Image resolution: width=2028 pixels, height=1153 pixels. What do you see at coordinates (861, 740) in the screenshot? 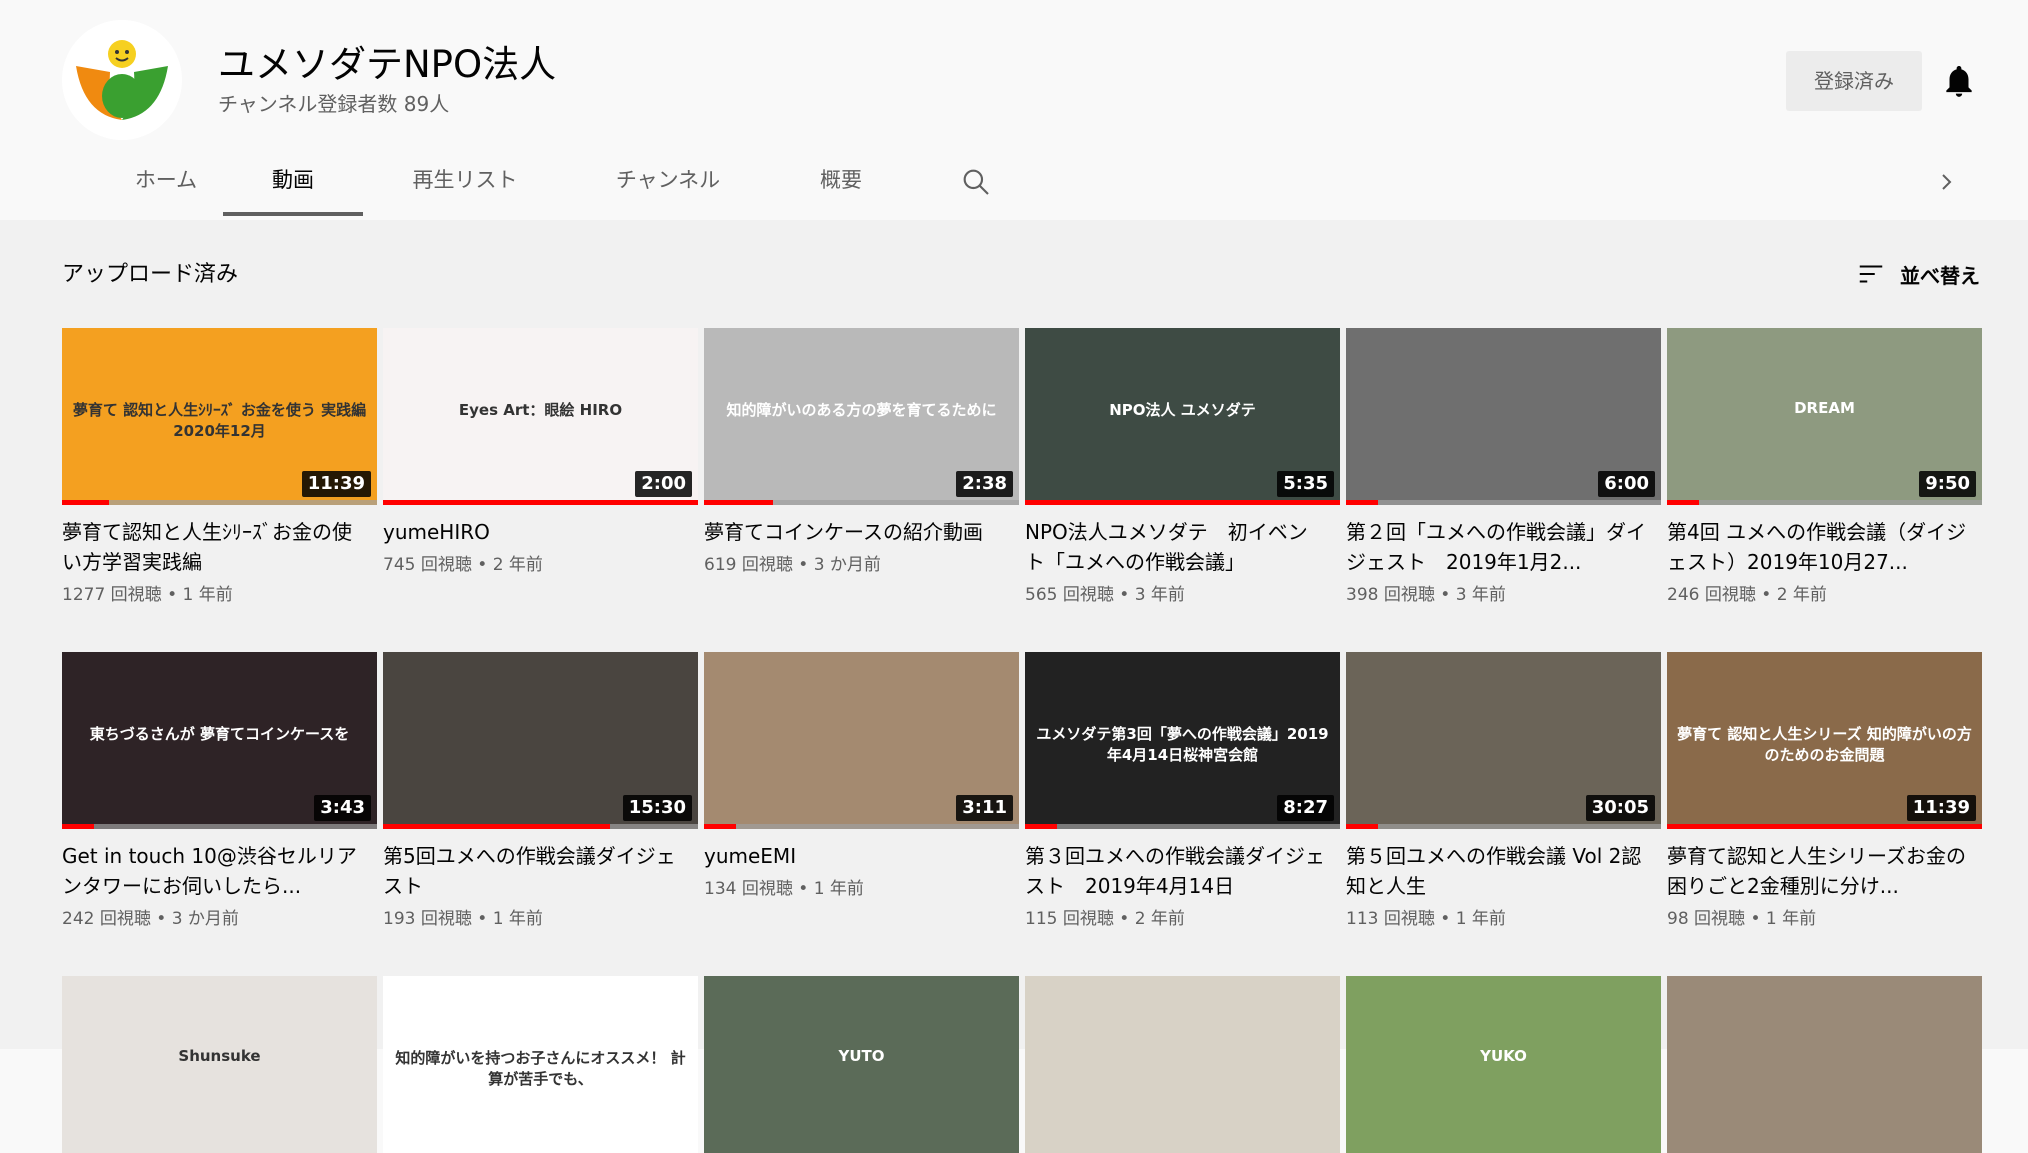
I see `video-thumbnail: 3:11` at bounding box center [861, 740].